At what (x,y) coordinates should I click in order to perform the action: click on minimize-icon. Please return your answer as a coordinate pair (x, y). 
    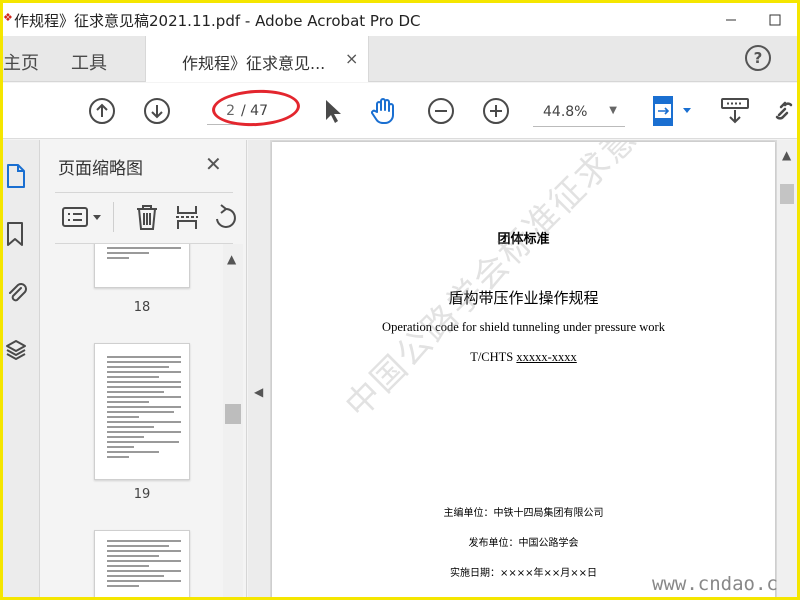
    Looking at the image, I should click on (731, 19).